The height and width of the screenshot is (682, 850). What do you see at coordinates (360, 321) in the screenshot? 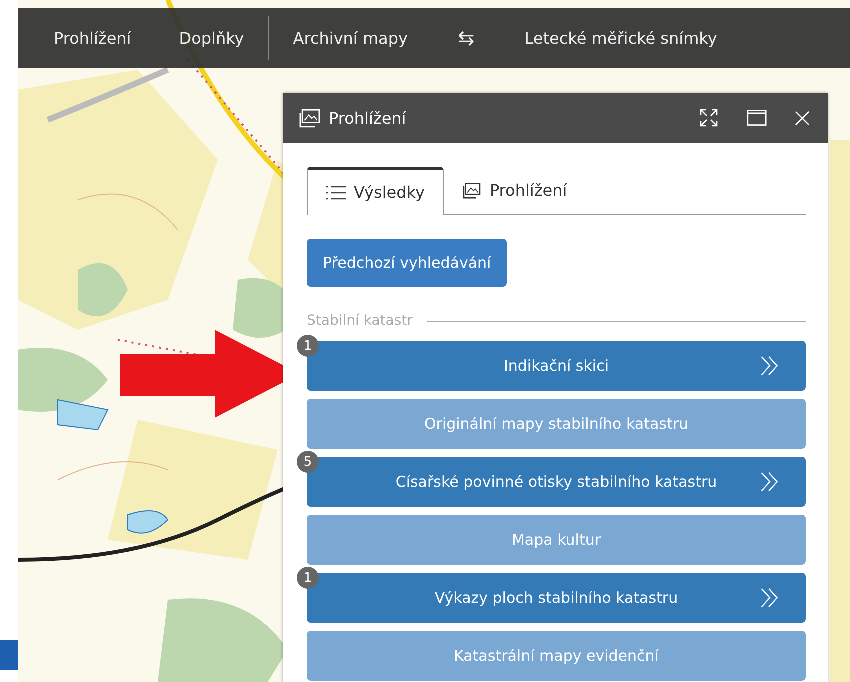
I see `section-heading: Stabilní katastr` at bounding box center [360, 321].